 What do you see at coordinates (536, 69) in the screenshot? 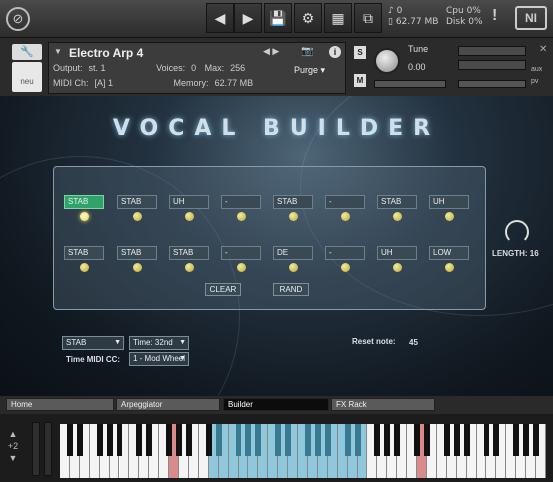
I see `aux-label: aux` at bounding box center [536, 69].